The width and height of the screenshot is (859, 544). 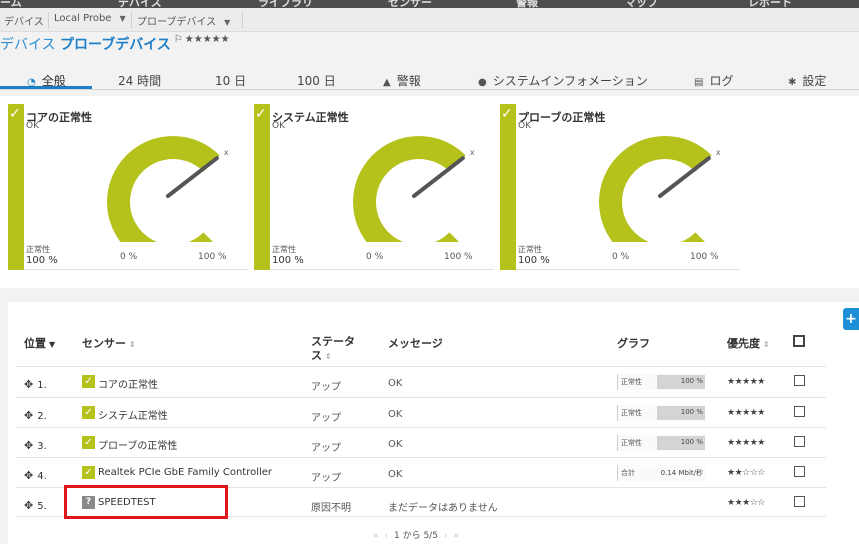 What do you see at coordinates (212, 257) in the screenshot?
I see `gauge-max-label: 100 %` at bounding box center [212, 257].